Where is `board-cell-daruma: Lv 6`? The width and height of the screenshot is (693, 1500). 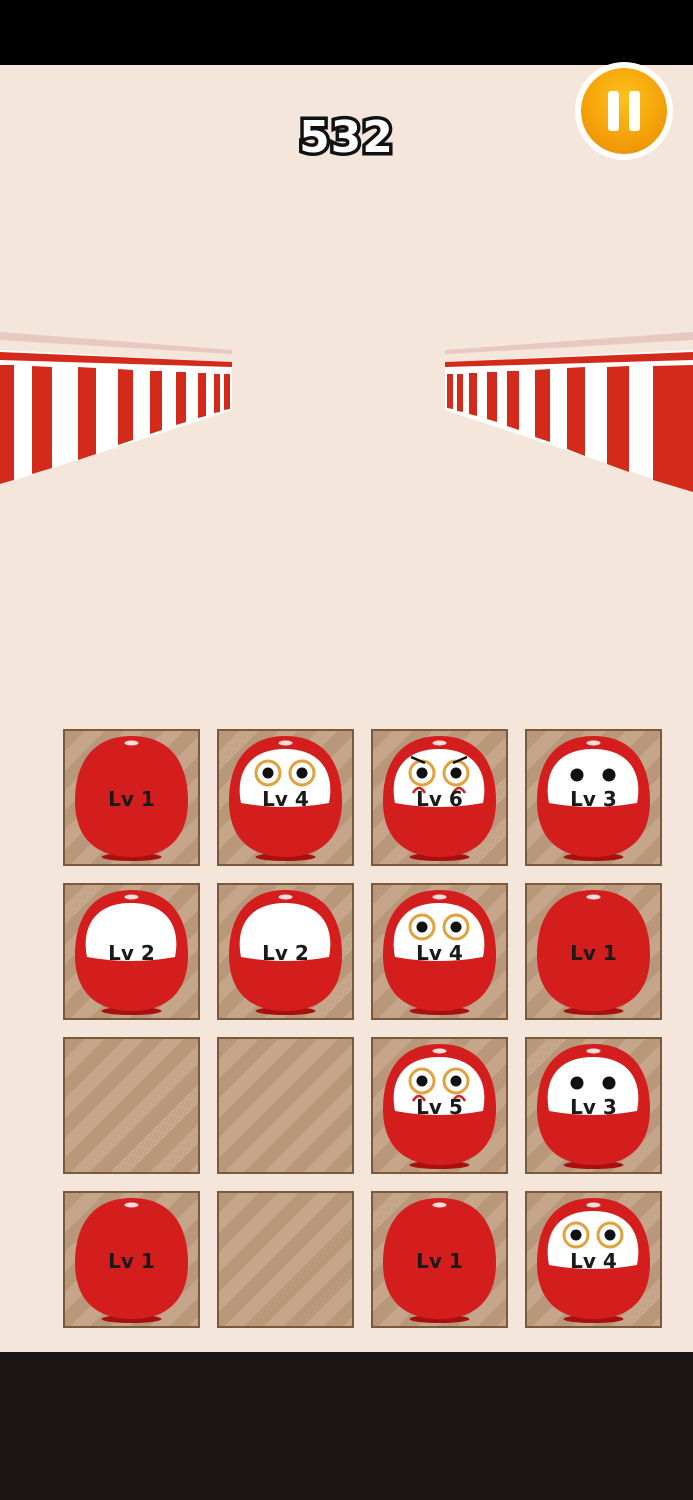
board-cell-daruma: Lv 6 is located at coordinates (439, 797).